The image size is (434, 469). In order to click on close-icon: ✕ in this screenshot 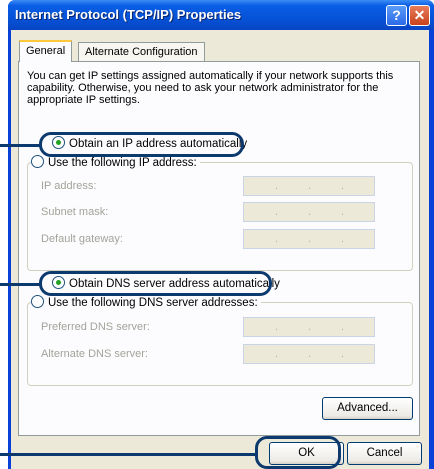, I will do `click(419, 15)`.